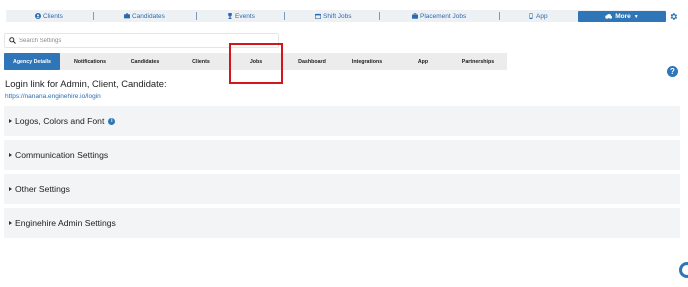 The width and height of the screenshot is (688, 287). What do you see at coordinates (683, 270) in the screenshot?
I see `chat-widget-icon` at bounding box center [683, 270].